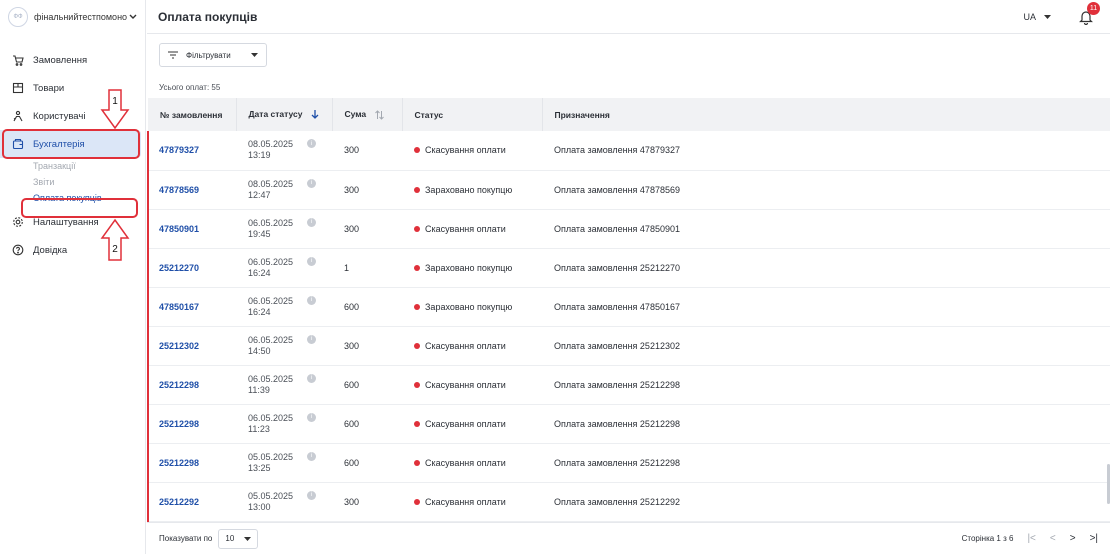 Image resolution: width=1110 pixels, height=554 pixels. I want to click on sidebar-subitem-transactions: Транзакції, so click(72, 166).